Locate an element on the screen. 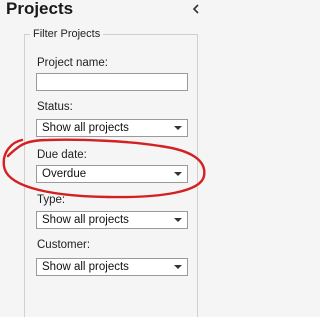 This screenshot has height=317, width=320. customer-select-value: Show all projects is located at coordinates (85, 267).